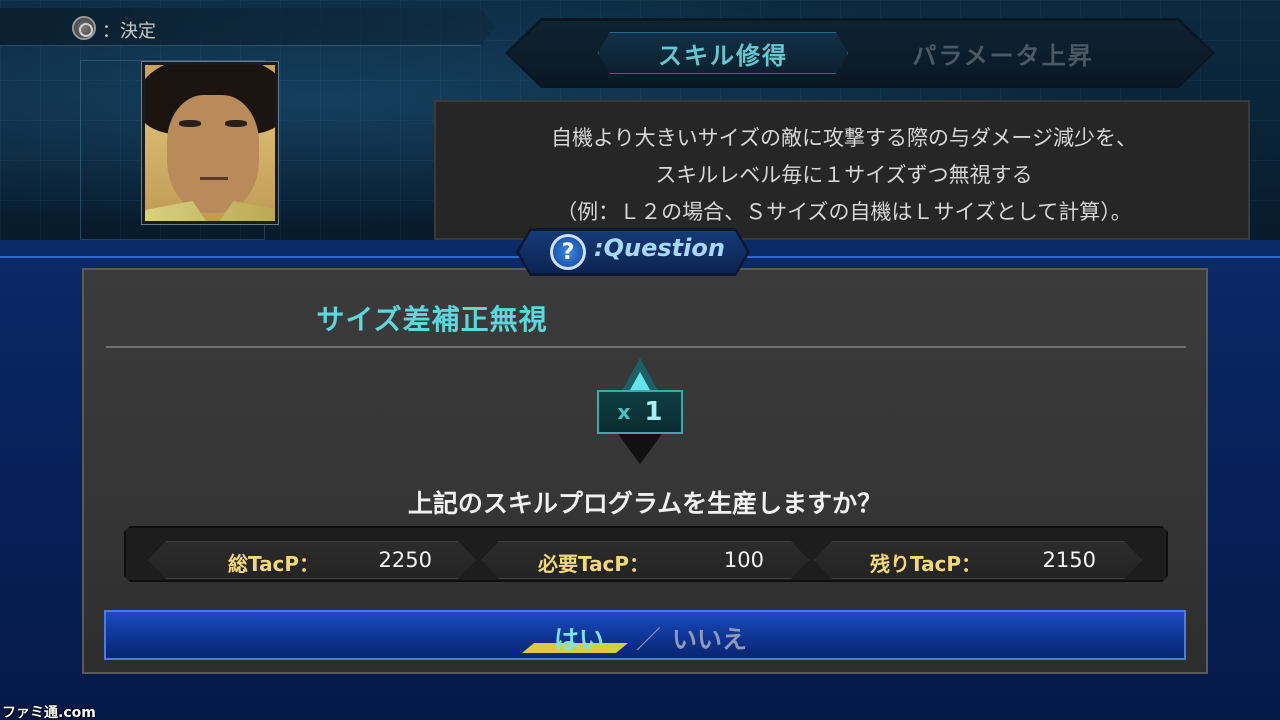 The image size is (1280, 720). Describe the element at coordinates (1069, 560) in the screenshot. I see `remaining-tacp-value: 2150` at that location.